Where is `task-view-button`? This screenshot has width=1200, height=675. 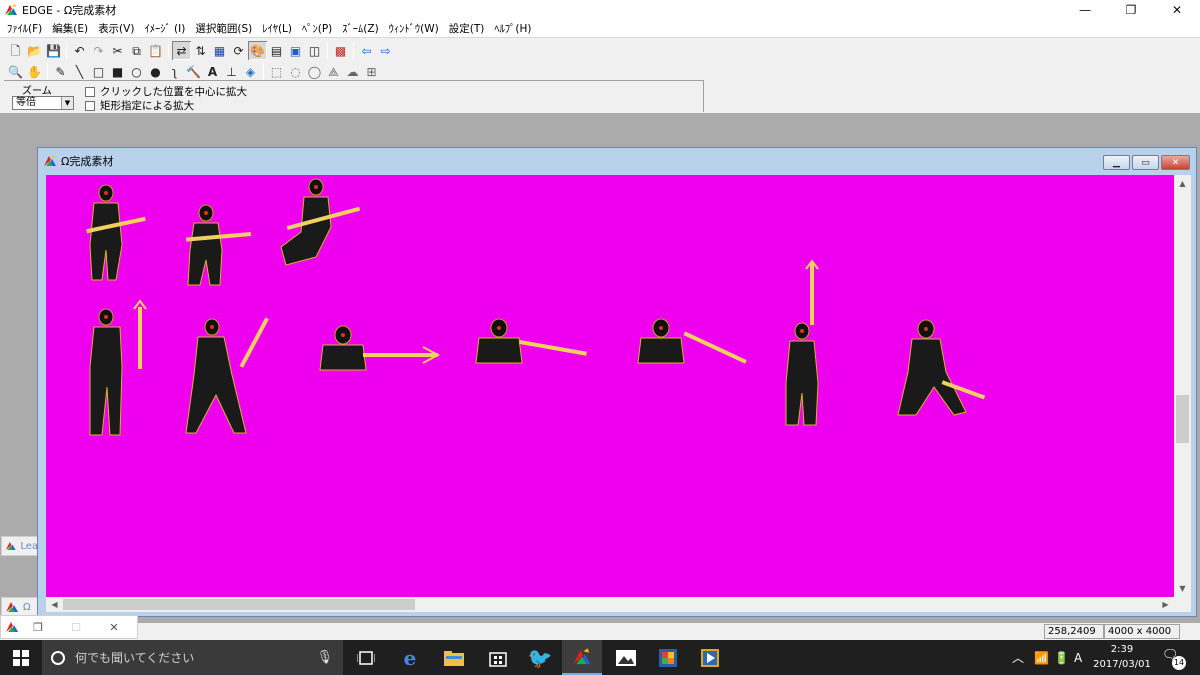
task-view-button is located at coordinates (366, 657).